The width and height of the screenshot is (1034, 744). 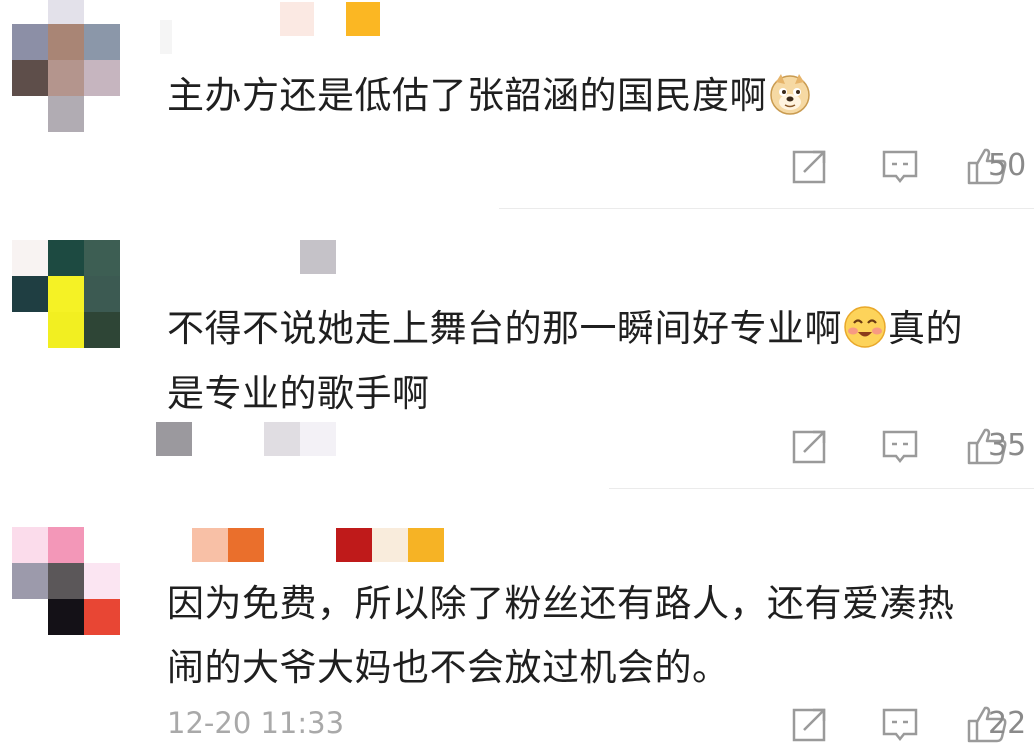 What do you see at coordinates (256, 442) in the screenshot?
I see `timestamp-mosaic` at bounding box center [256, 442].